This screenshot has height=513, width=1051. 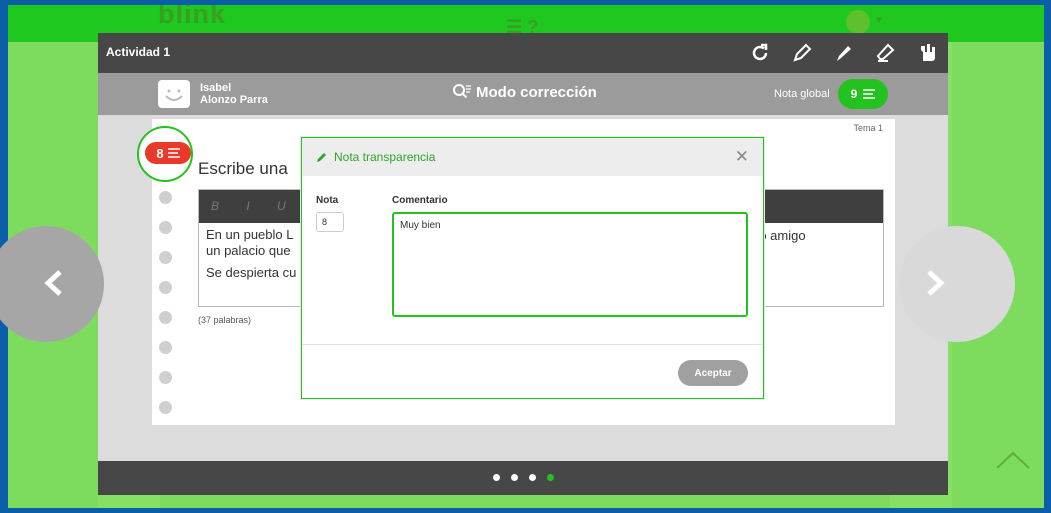 I want to click on global-grade-badge: 9, so click(x=863, y=94).